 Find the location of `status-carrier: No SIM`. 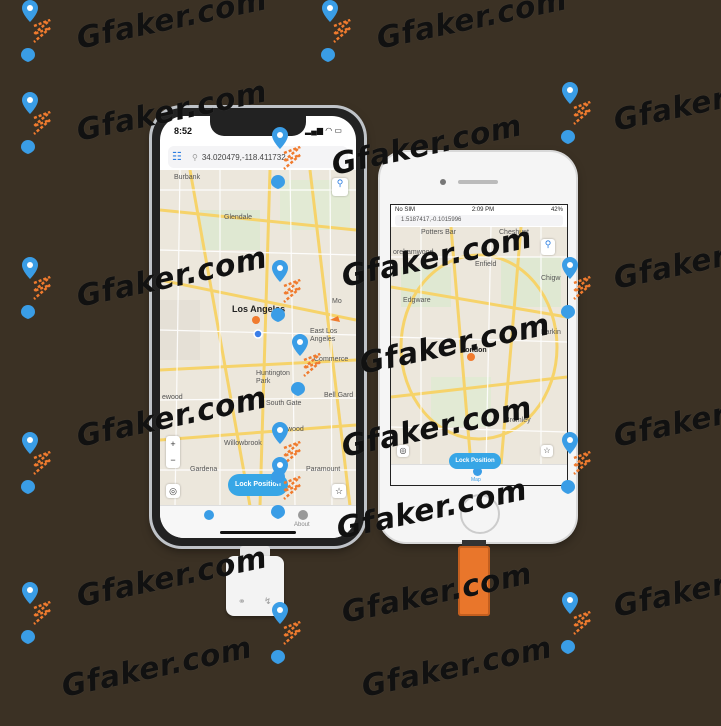

status-carrier: No SIM is located at coordinates (405, 210).